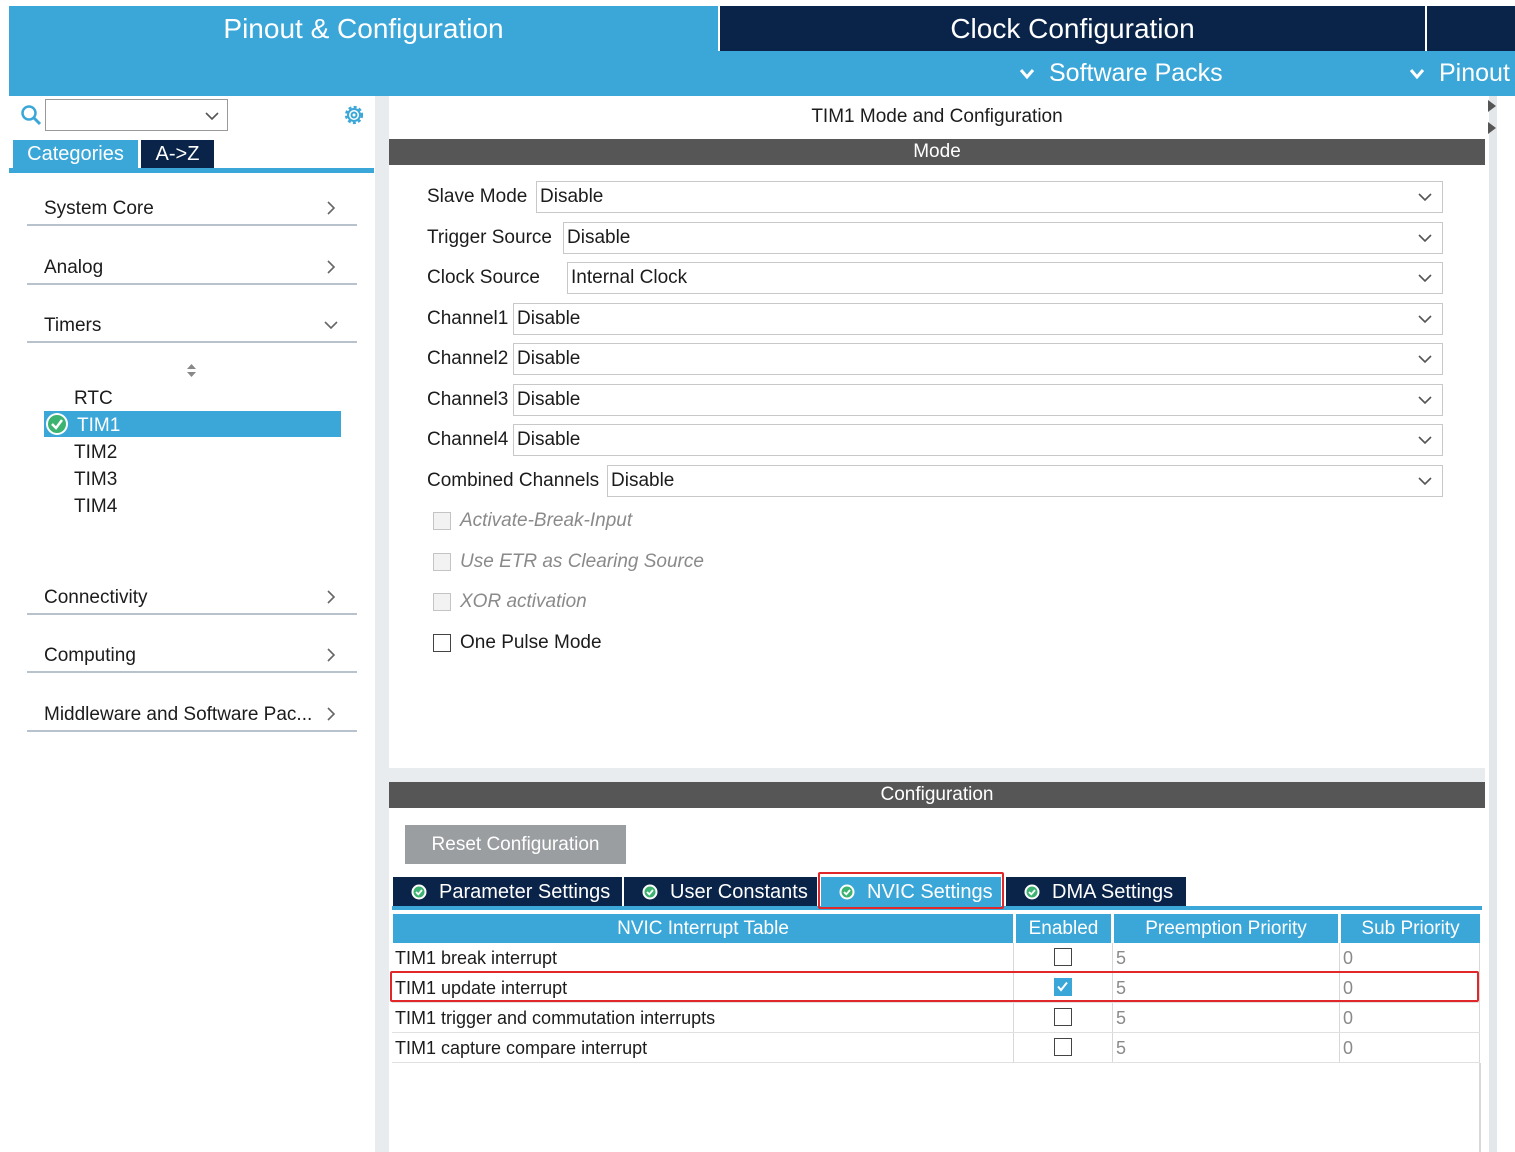 This screenshot has width=1515, height=1152. Describe the element at coordinates (978, 400) in the screenshot. I see `channel3-select: Disable` at that location.